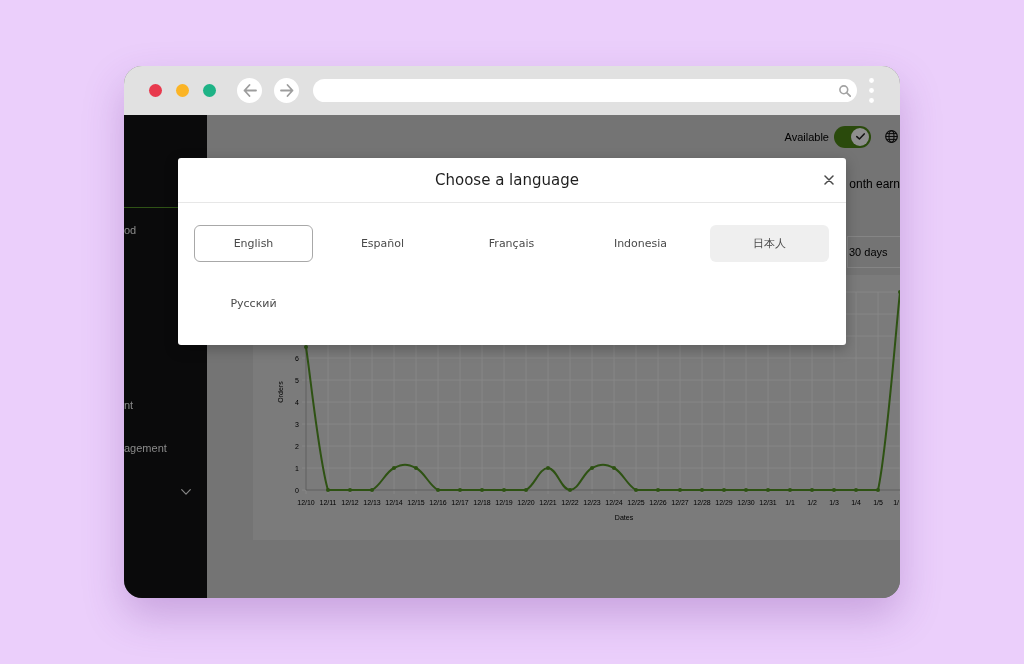 The height and width of the screenshot is (664, 1024). What do you see at coordinates (130, 230) in the screenshot?
I see `sidebar-item: od` at bounding box center [130, 230].